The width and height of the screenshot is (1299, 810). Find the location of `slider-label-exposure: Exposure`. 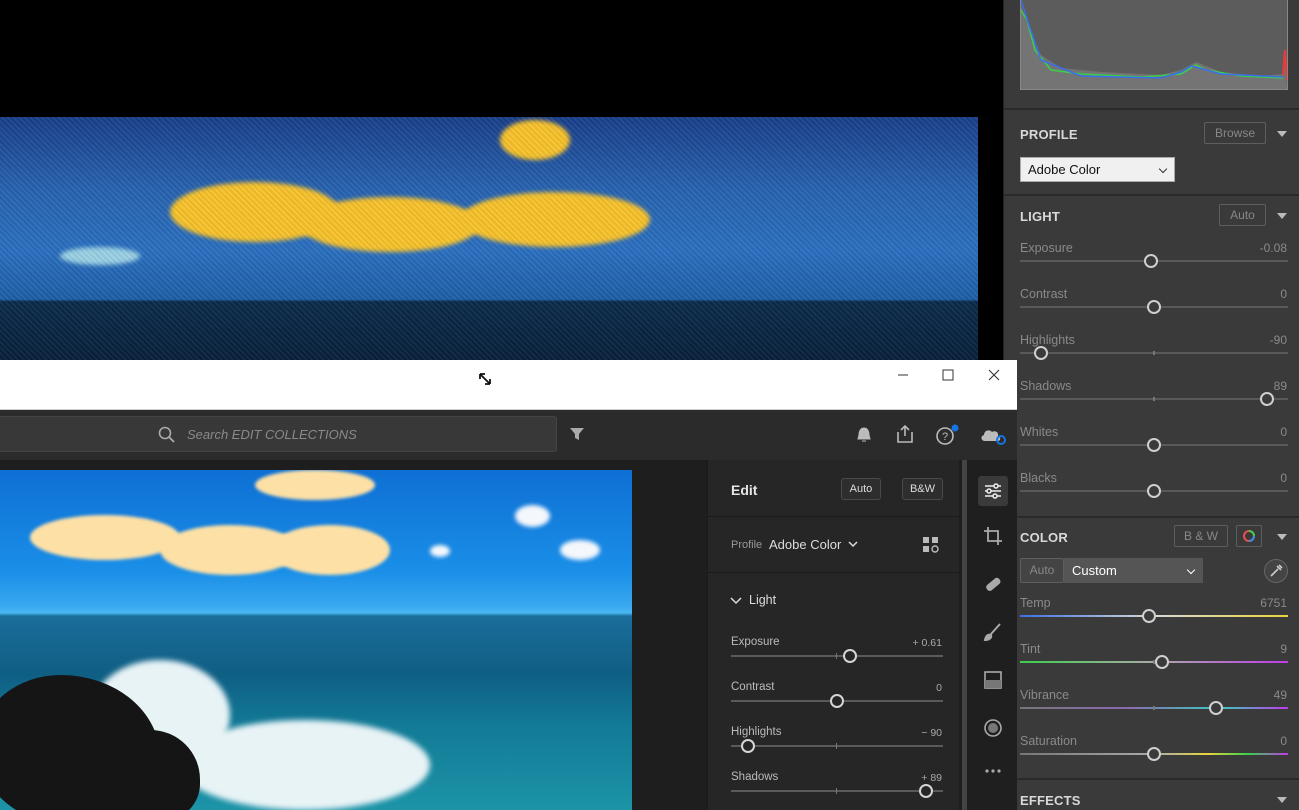

slider-label-exposure: Exposure is located at coordinates (1046, 248).